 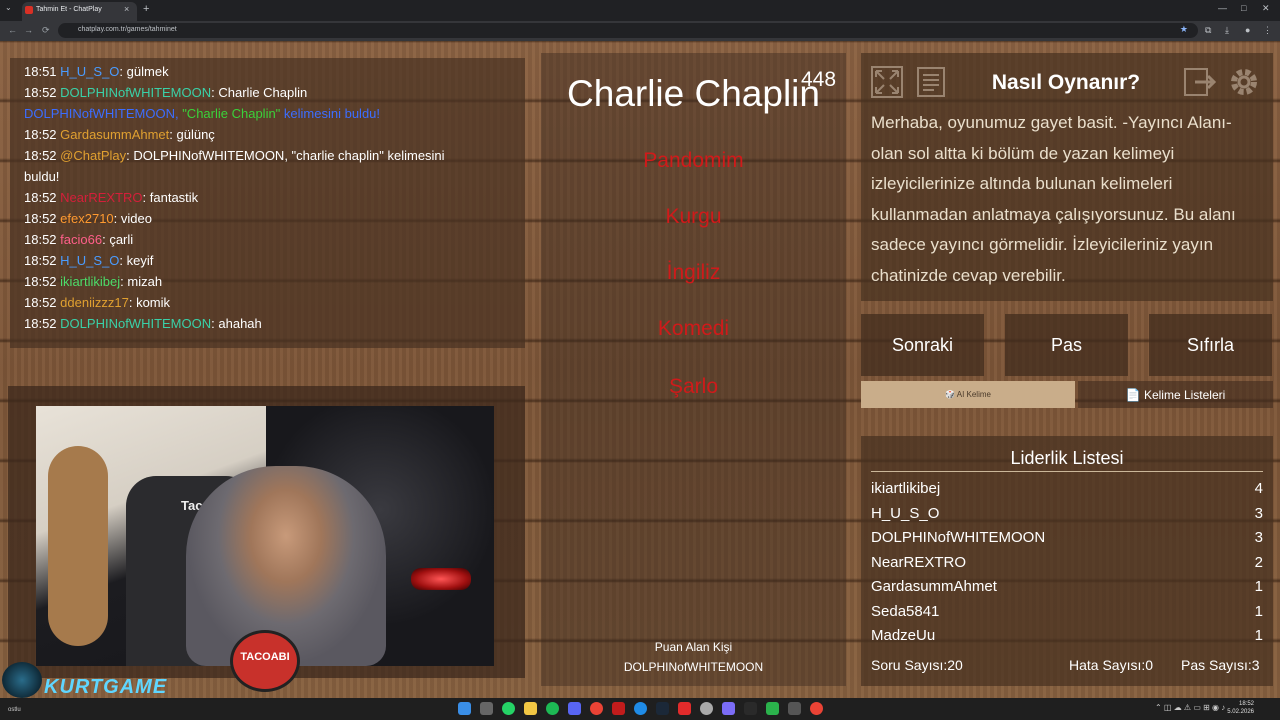 What do you see at coordinates (153, 302) in the screenshot?
I see `chat-text: komik` at bounding box center [153, 302].